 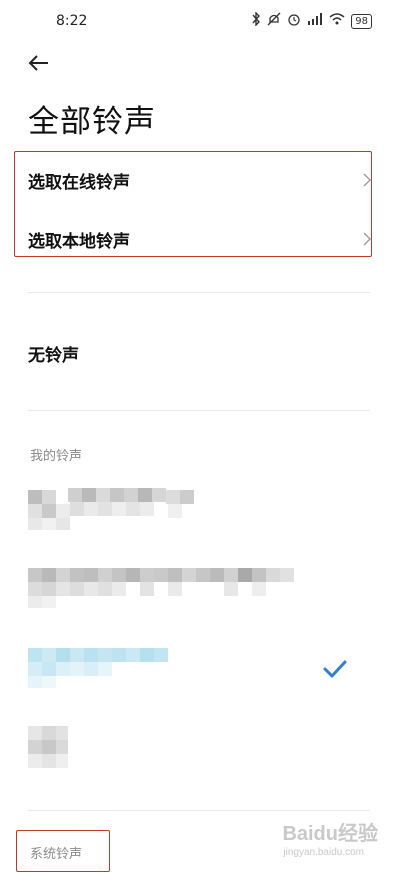 I want to click on option-label: 选取本地铃声, so click(x=79, y=241).